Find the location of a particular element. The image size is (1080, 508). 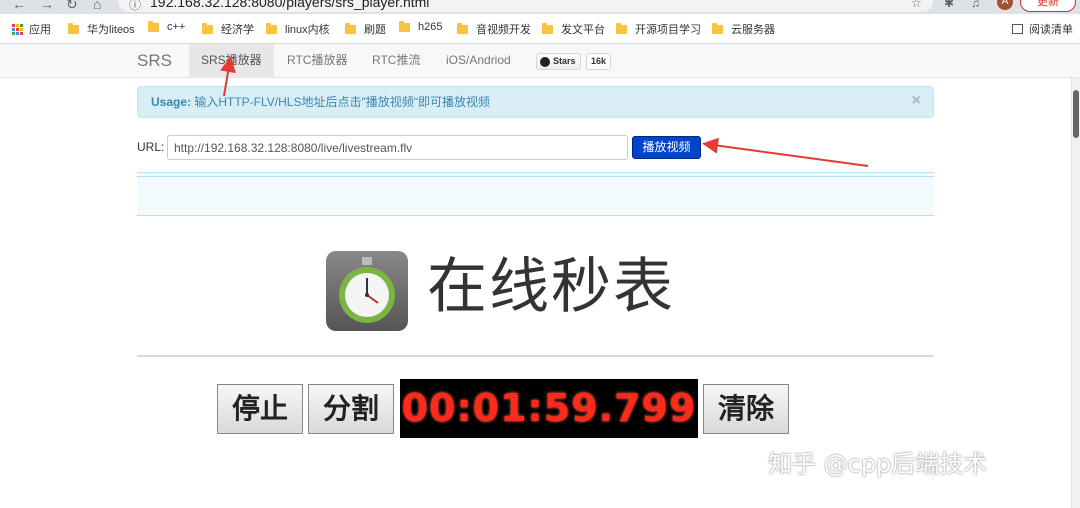

split-button: 分割 is located at coordinates (351, 409).